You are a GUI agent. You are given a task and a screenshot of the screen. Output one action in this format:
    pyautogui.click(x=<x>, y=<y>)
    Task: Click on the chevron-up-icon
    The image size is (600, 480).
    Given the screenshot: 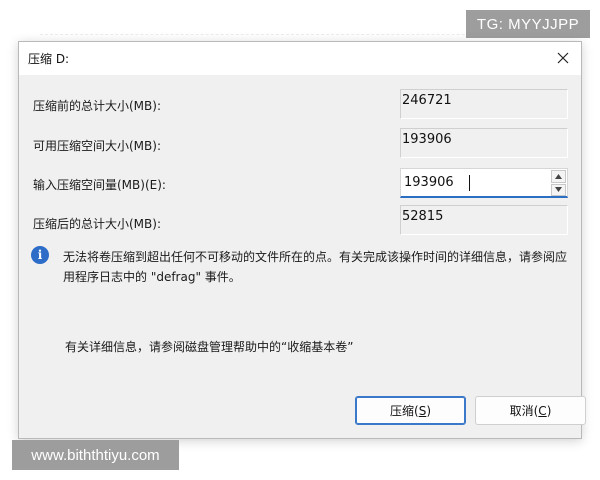 What is the action you would take?
    pyautogui.click(x=558, y=176)
    